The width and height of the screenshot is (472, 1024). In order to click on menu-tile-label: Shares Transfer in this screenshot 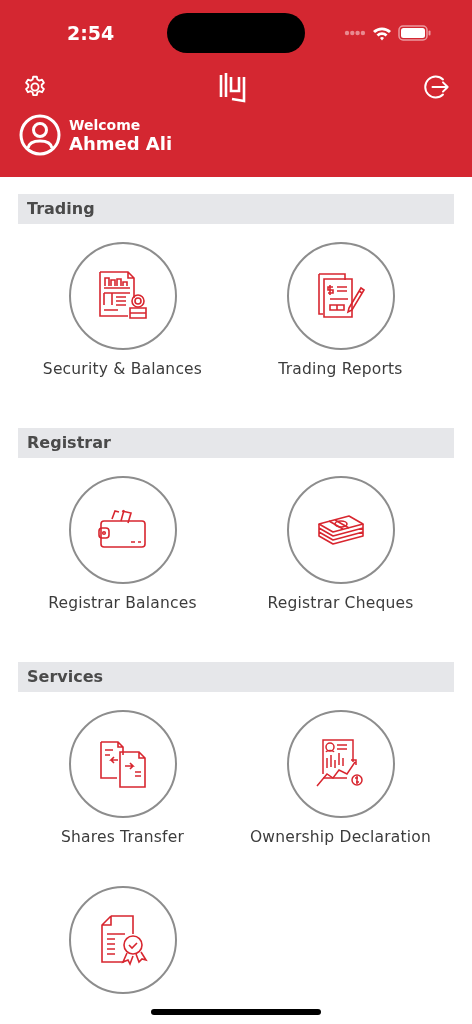, I will do `click(122, 837)`.